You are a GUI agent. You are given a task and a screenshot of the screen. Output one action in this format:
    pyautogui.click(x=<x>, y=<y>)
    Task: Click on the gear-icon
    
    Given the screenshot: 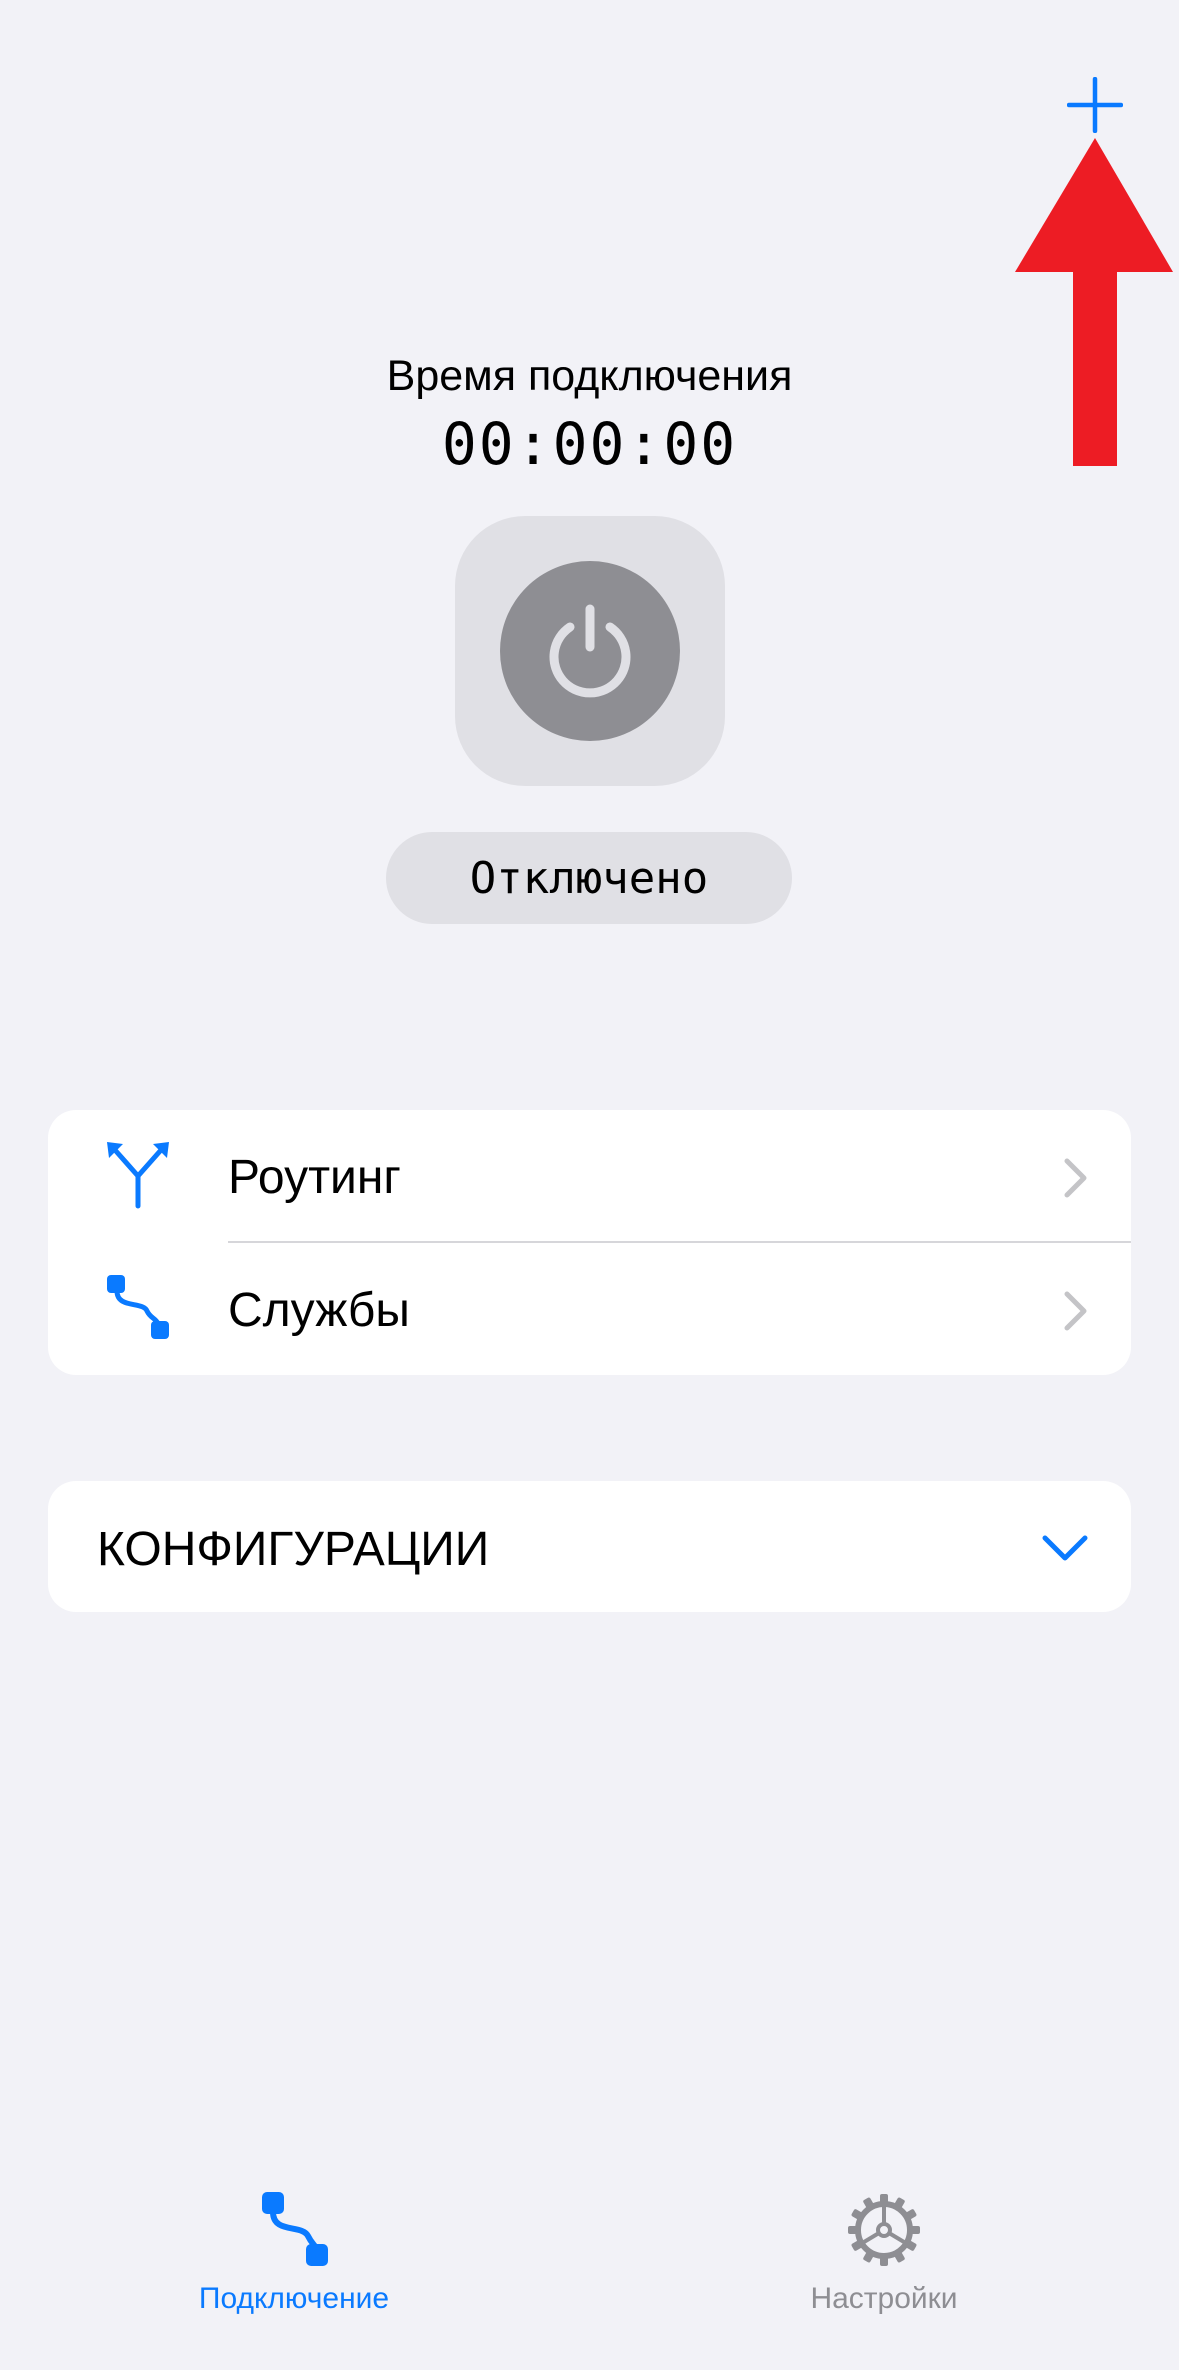 What is the action you would take?
    pyautogui.click(x=884, y=2230)
    